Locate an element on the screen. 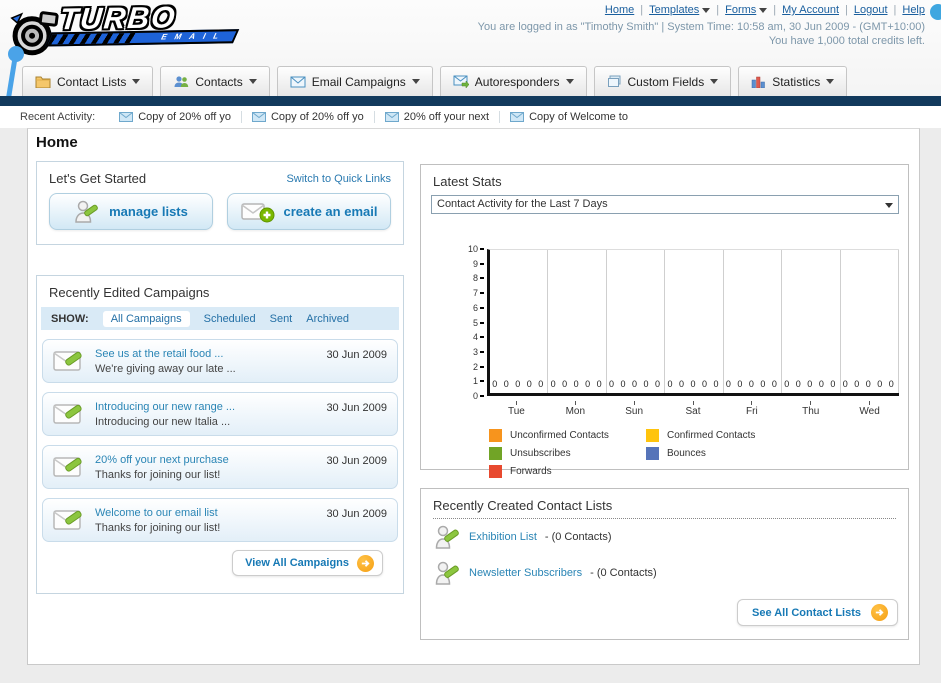  link-forms: Forms is located at coordinates (746, 10).